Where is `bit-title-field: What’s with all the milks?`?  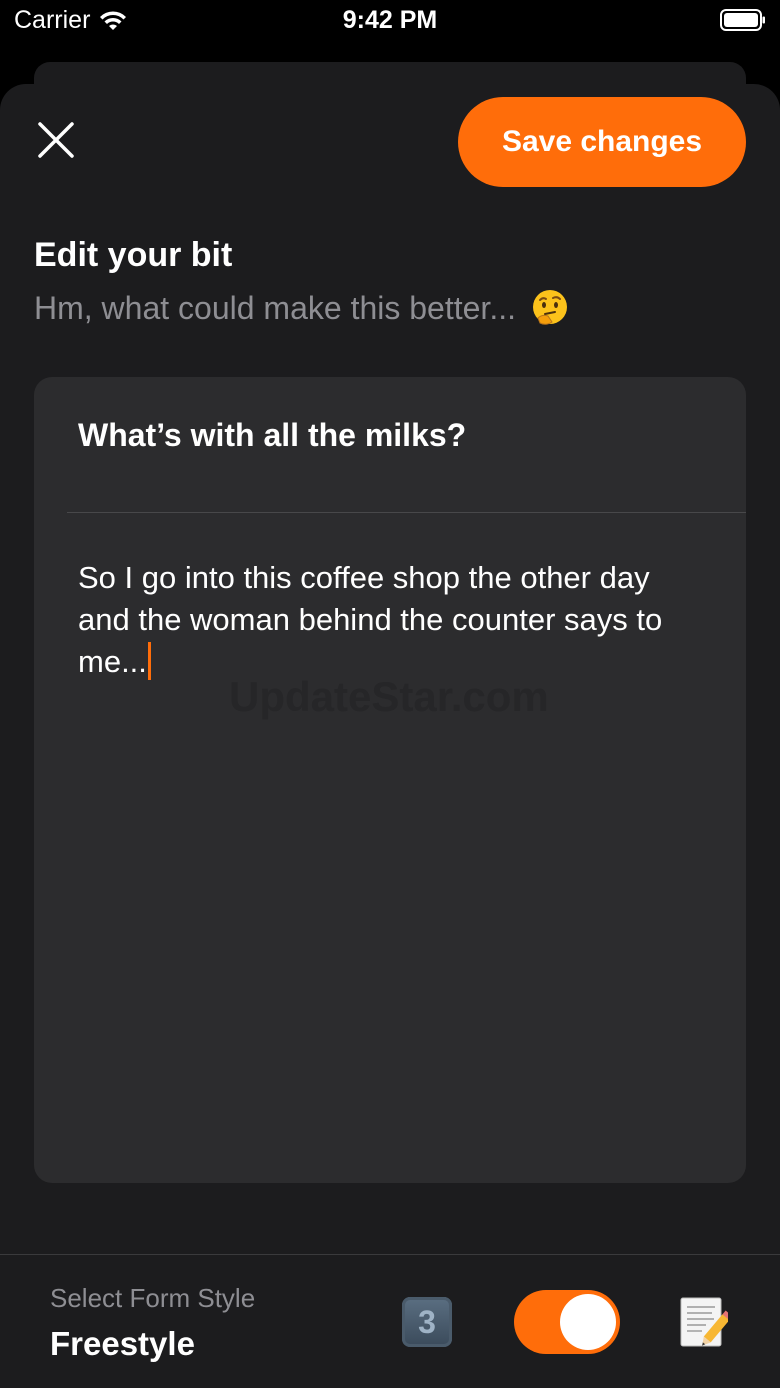 bit-title-field: What’s with all the milks? is located at coordinates (272, 435).